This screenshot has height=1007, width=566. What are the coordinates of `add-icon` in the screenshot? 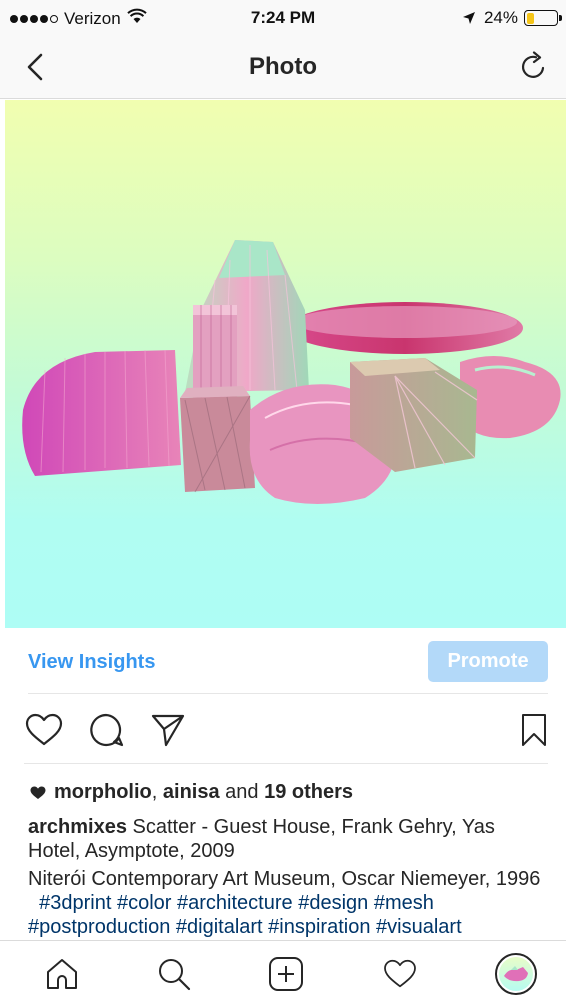 It's located at (286, 974).